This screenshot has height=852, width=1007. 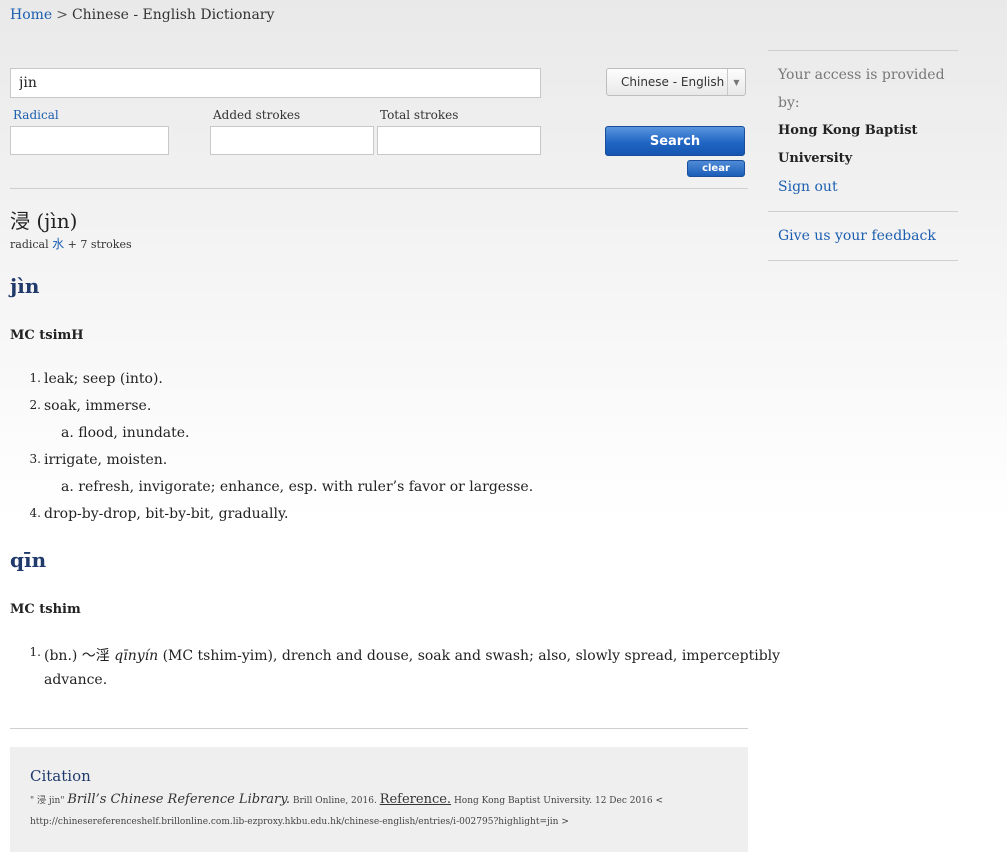 I want to click on definition-item: 3. irrigate, moisten., so click(x=99, y=460).